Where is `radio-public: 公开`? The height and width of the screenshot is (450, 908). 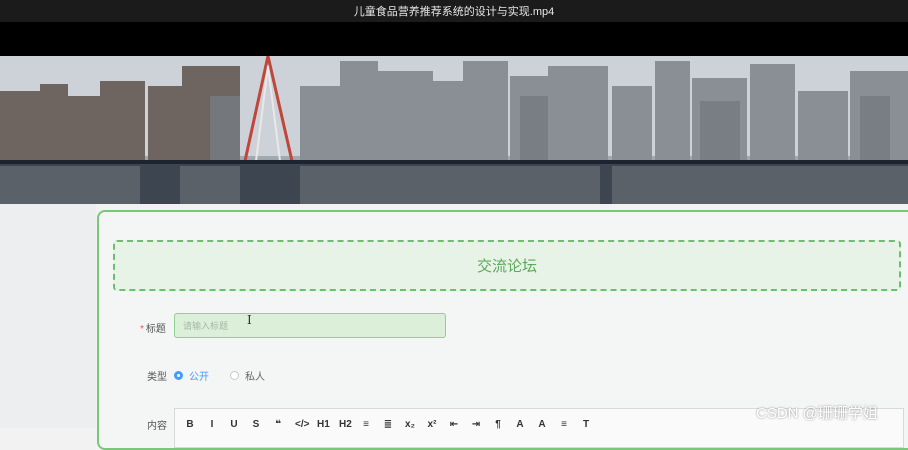
radio-public: 公开 is located at coordinates (191, 375).